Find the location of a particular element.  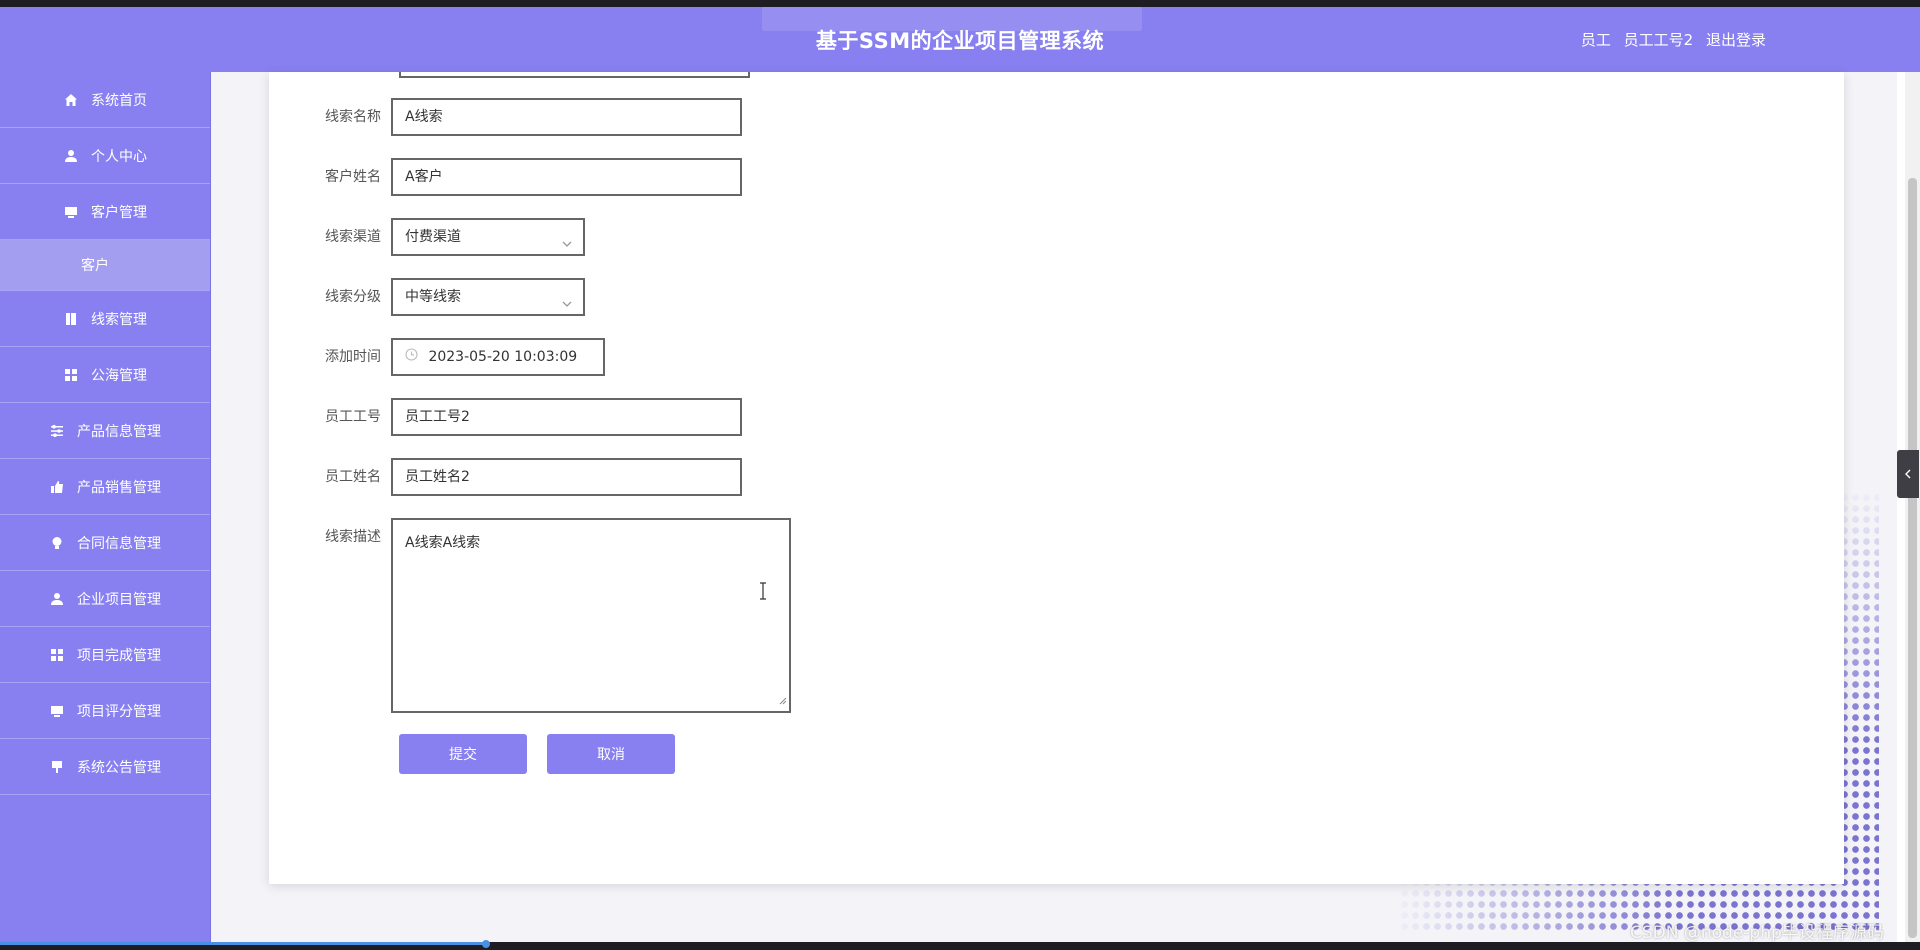

chevron-left-icon is located at coordinates (1908, 474).